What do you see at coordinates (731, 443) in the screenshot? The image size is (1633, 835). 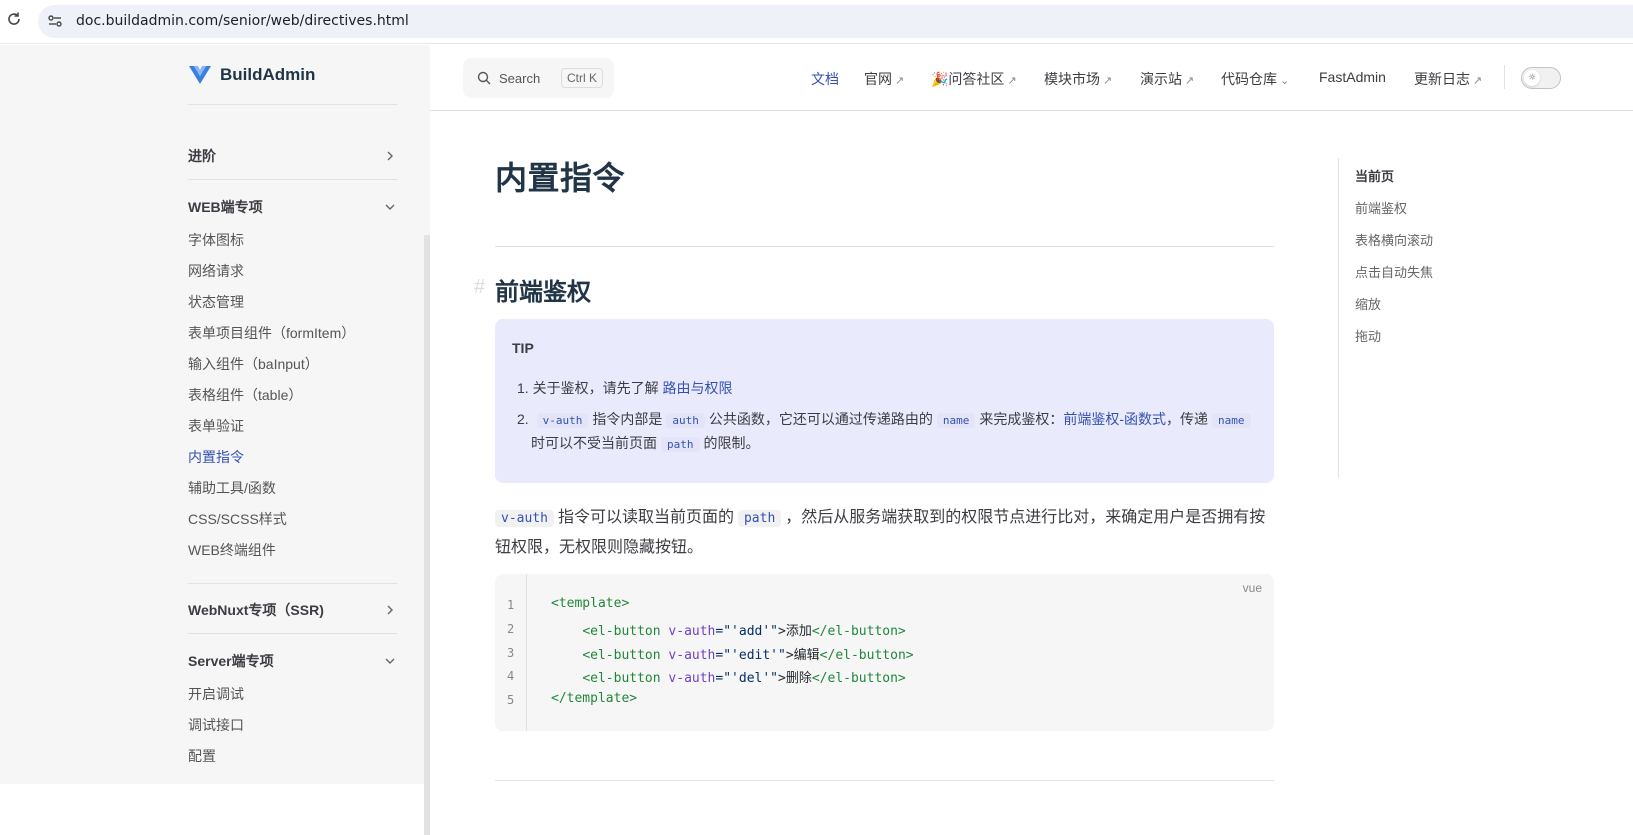 I see `tip-text: 的限制。` at bounding box center [731, 443].